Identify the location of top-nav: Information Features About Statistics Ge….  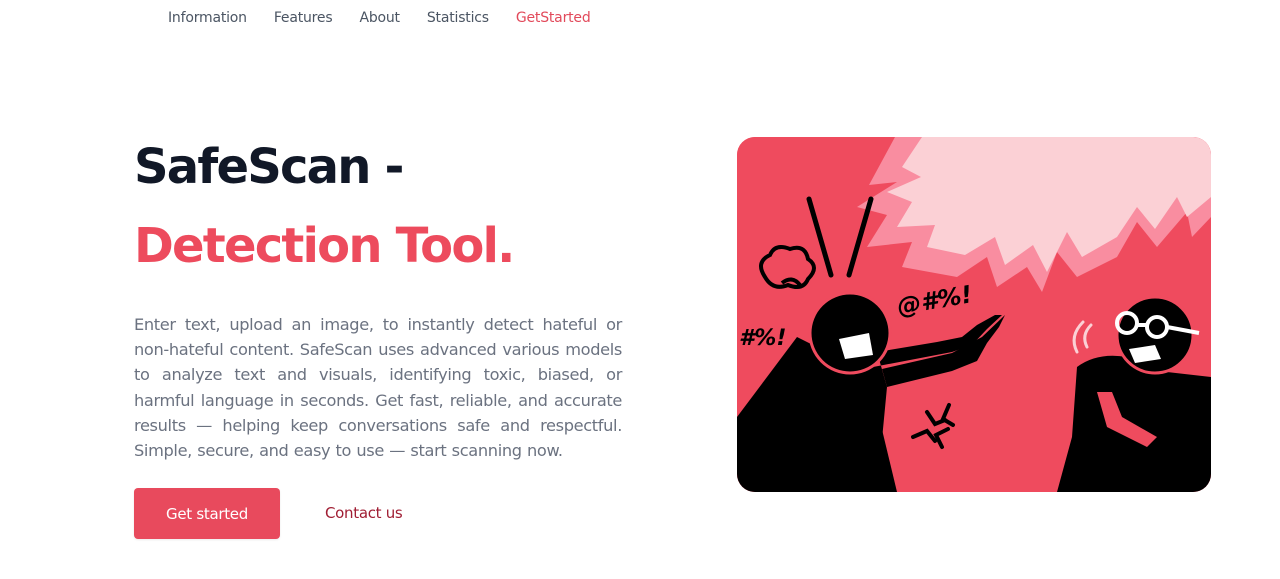
(379, 18).